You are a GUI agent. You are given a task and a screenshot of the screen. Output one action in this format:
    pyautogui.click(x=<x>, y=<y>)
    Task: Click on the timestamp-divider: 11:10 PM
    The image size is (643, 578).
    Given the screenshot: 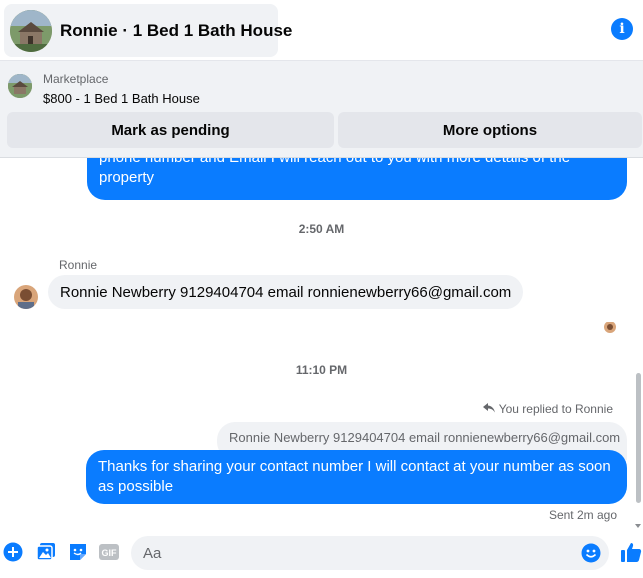 What is the action you would take?
    pyautogui.click(x=321, y=370)
    